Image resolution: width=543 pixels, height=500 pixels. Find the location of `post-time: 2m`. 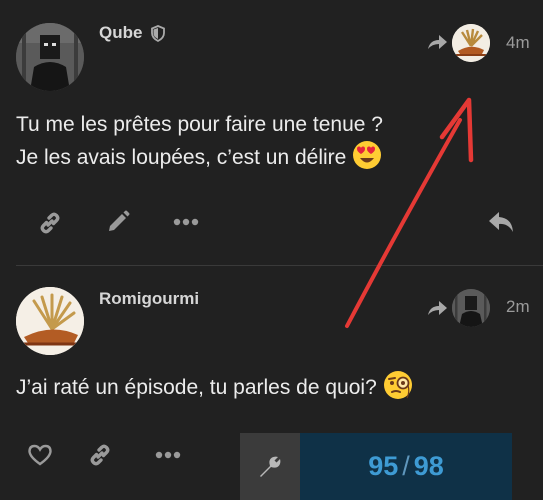

post-time: 2m is located at coordinates (518, 307).